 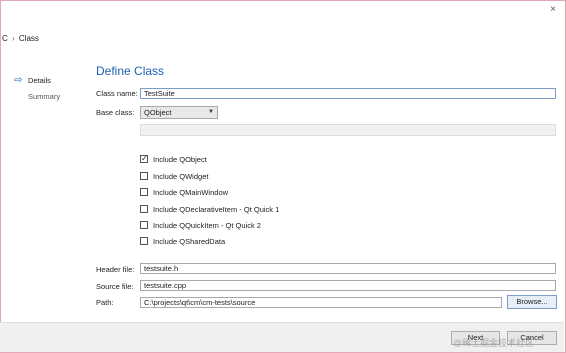 I want to click on source-file-input: testsuite.cpp, so click(x=348, y=285).